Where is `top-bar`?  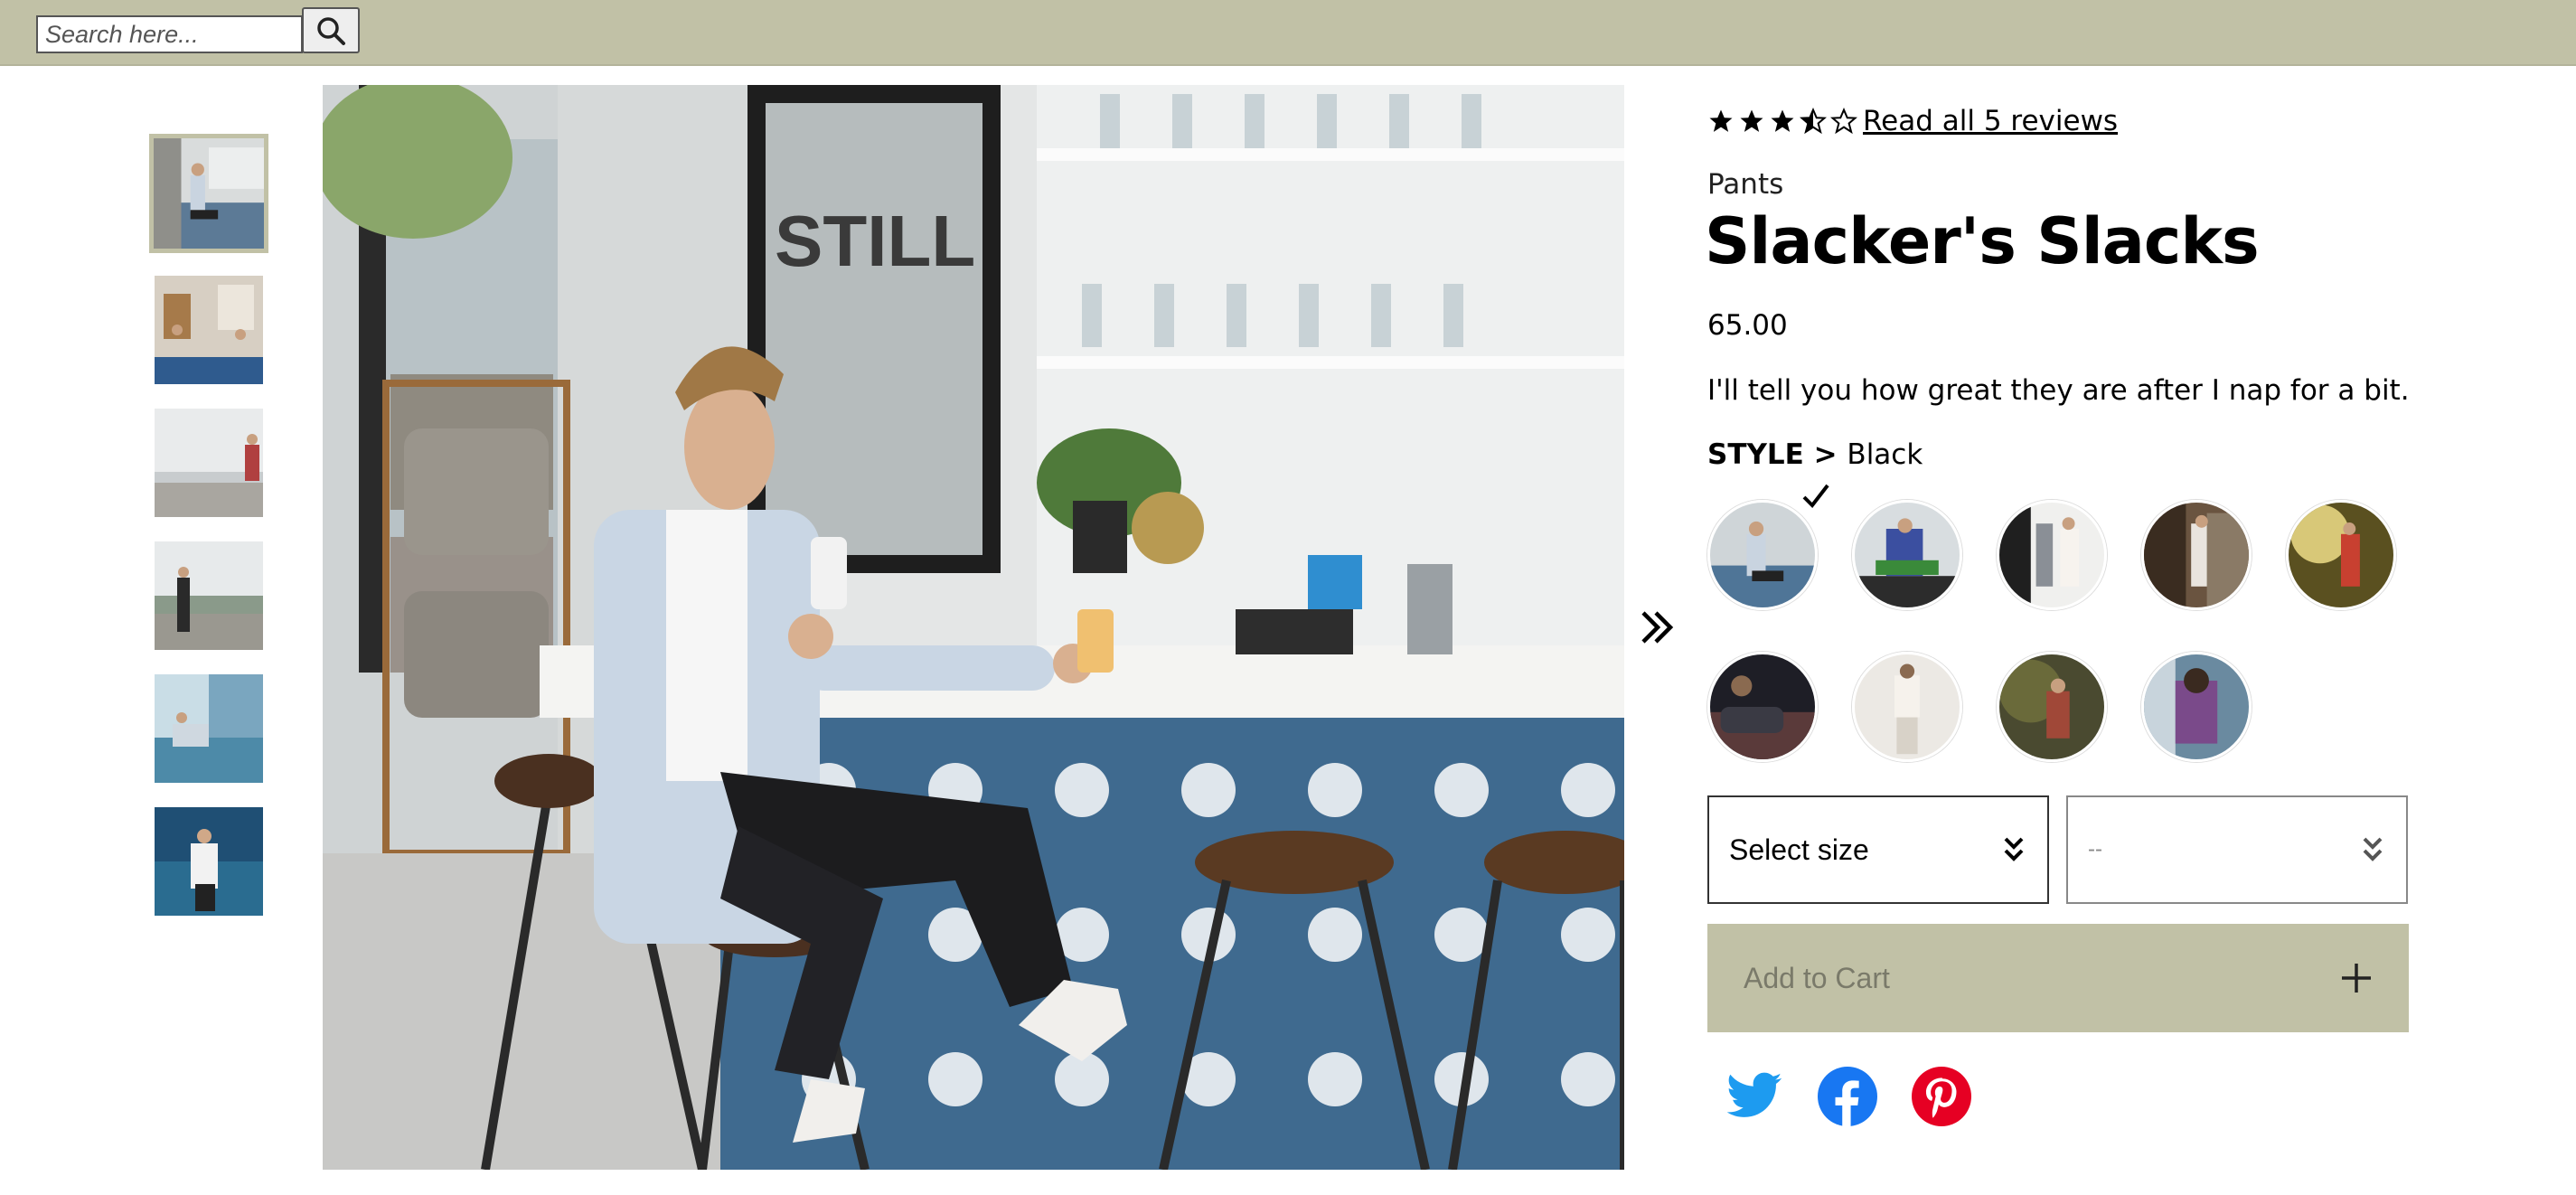 top-bar is located at coordinates (1288, 33).